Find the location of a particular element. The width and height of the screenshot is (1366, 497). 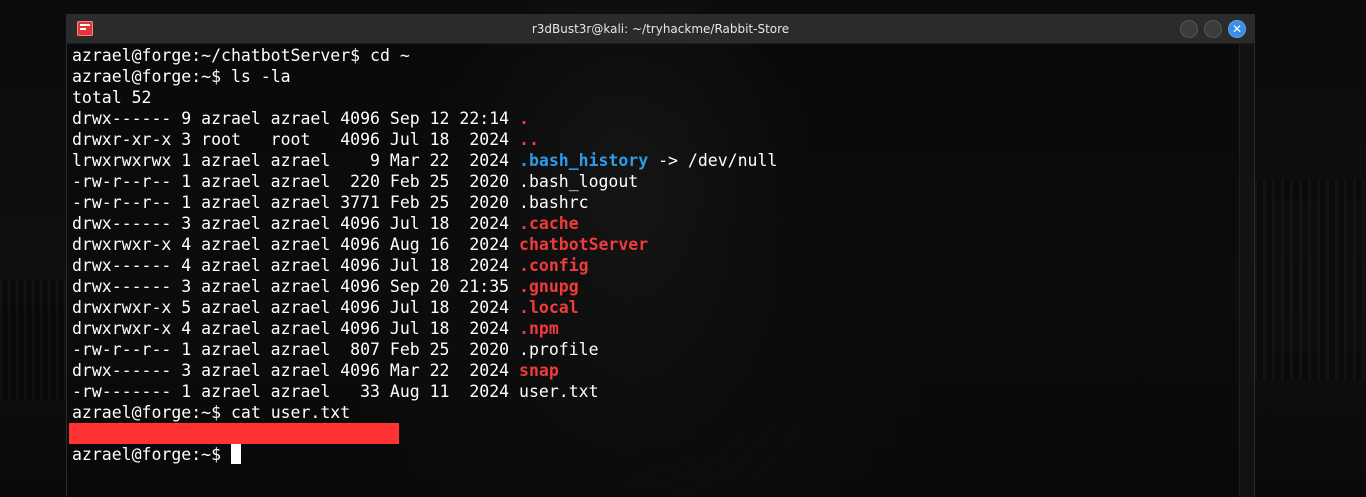

file-name: .cache is located at coordinates (549, 223).